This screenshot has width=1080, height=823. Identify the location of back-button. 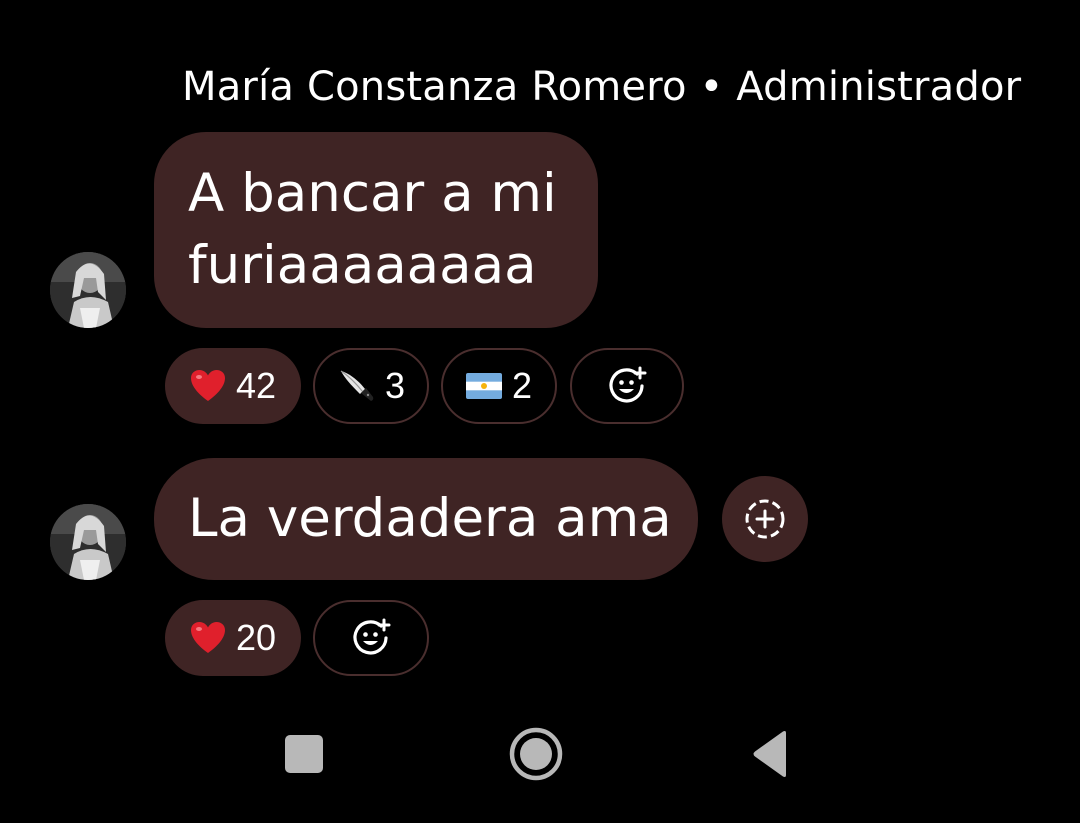
(770, 754).